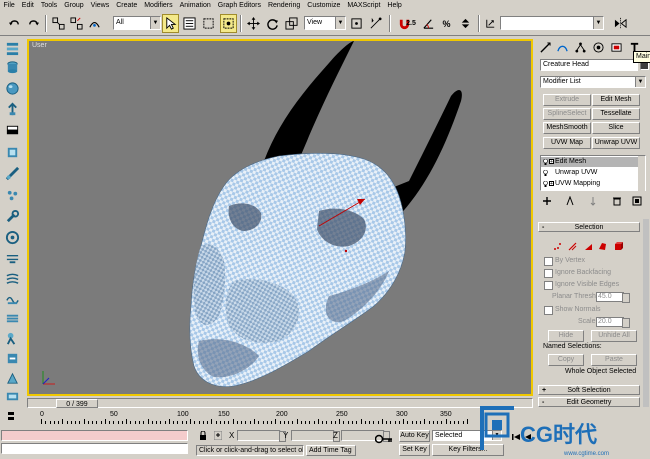  What do you see at coordinates (613, 297) in the screenshot?
I see `planar-thresh-spinner: 45.0` at bounding box center [613, 297].